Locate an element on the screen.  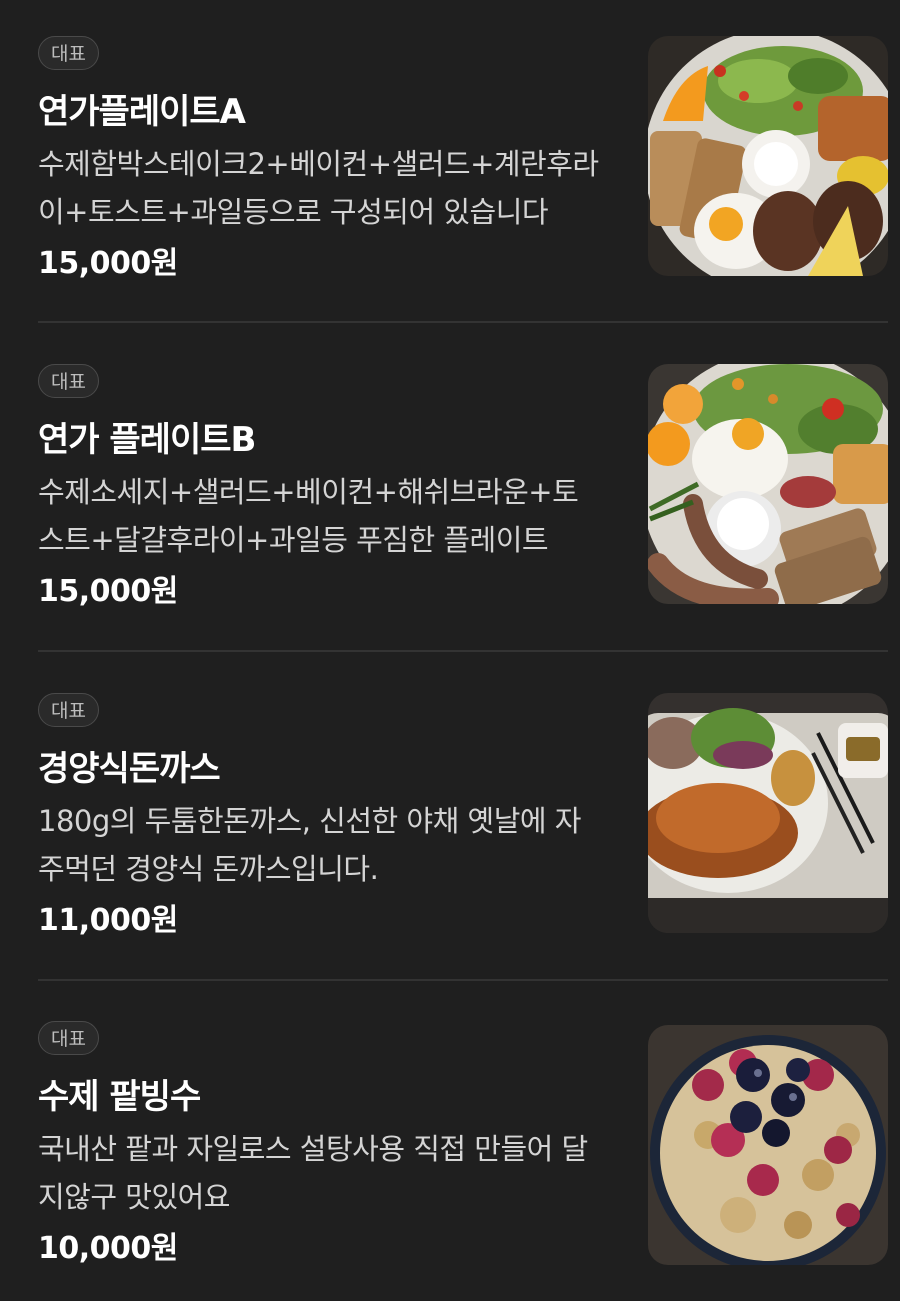
menu-item-name: 연가플레이트A is located at coordinates (142, 112).